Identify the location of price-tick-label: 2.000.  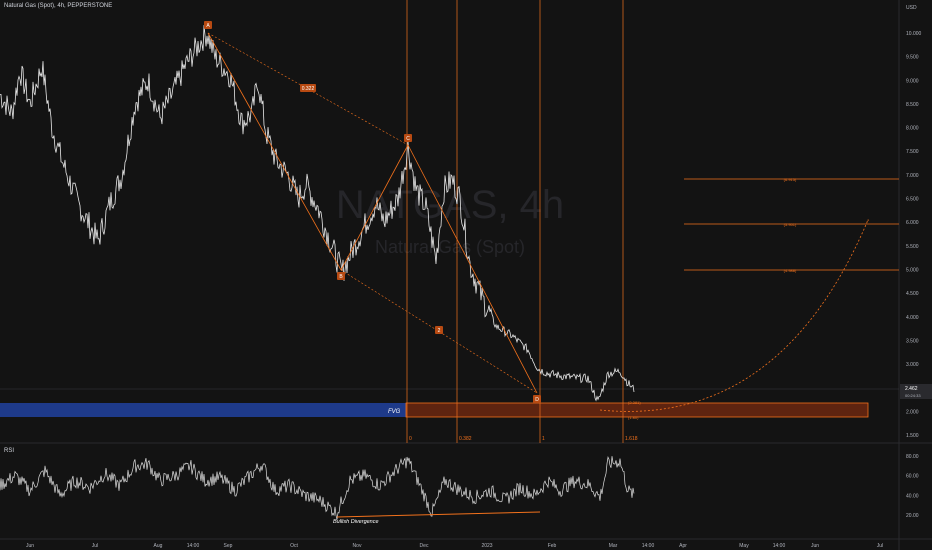
(912, 412).